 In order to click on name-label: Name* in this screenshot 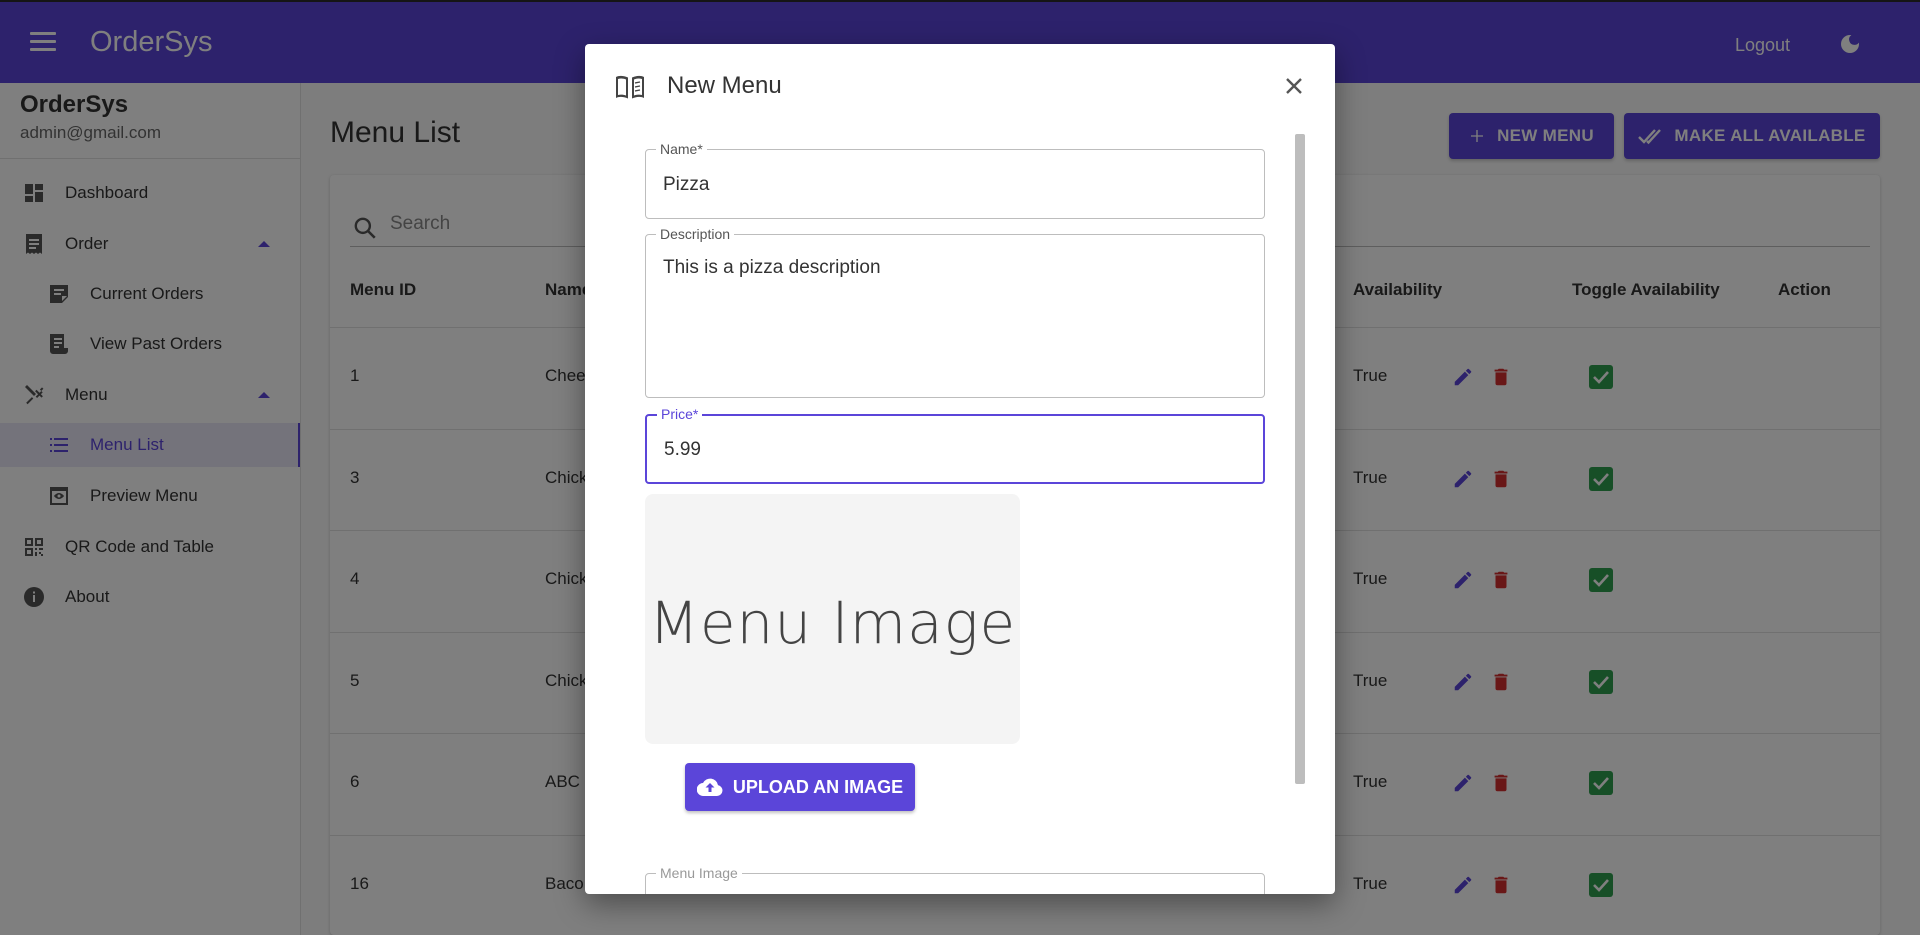, I will do `click(681, 149)`.